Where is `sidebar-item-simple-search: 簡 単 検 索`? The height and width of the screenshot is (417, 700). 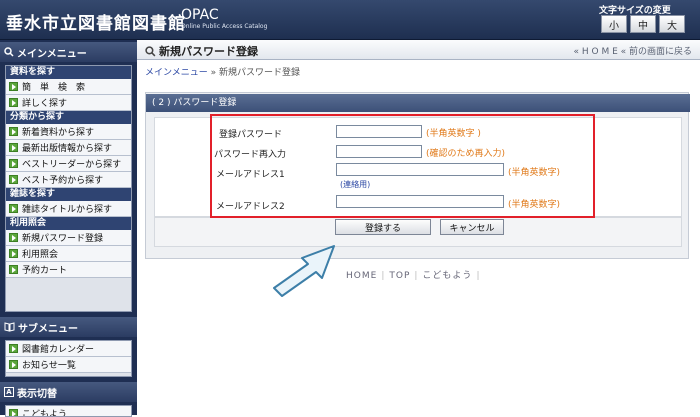
sidebar-item-simple-search: 簡 単 検 索 is located at coordinates (68, 87).